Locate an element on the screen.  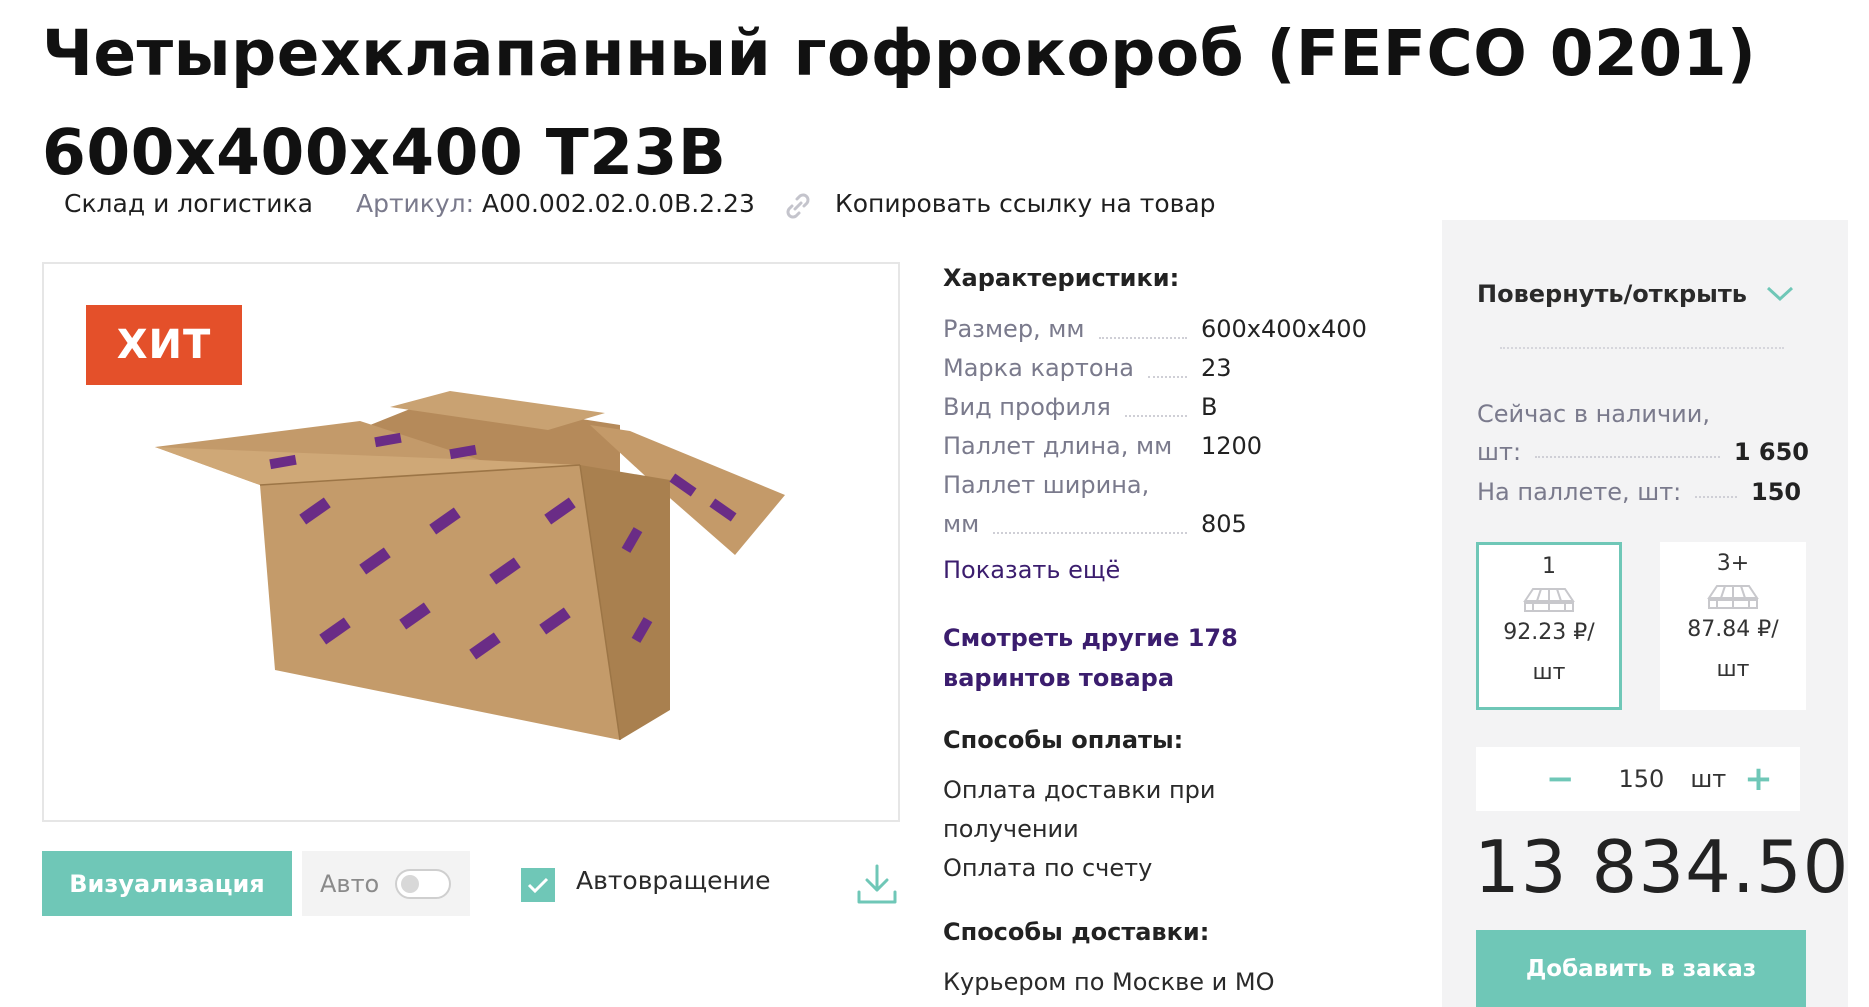
total-price: 13 834.50 ₽ is located at coordinates (1671, 867).